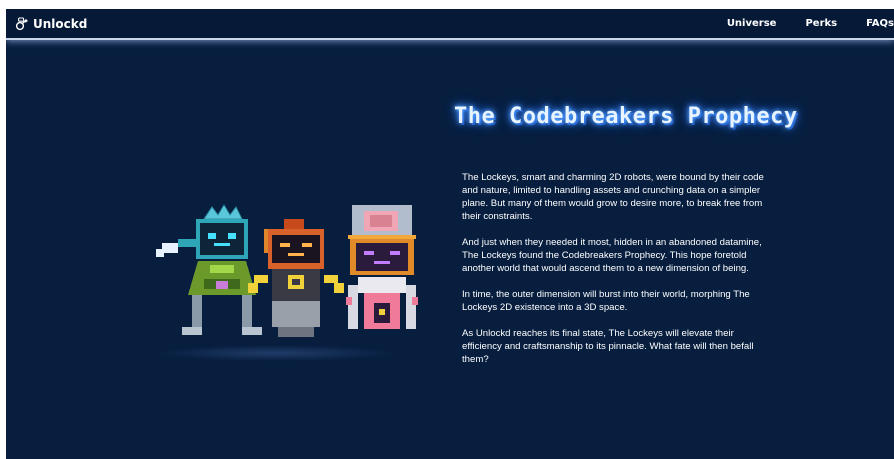  Describe the element at coordinates (880, 23) in the screenshot. I see `nav-link-faqs: FAQs` at that location.